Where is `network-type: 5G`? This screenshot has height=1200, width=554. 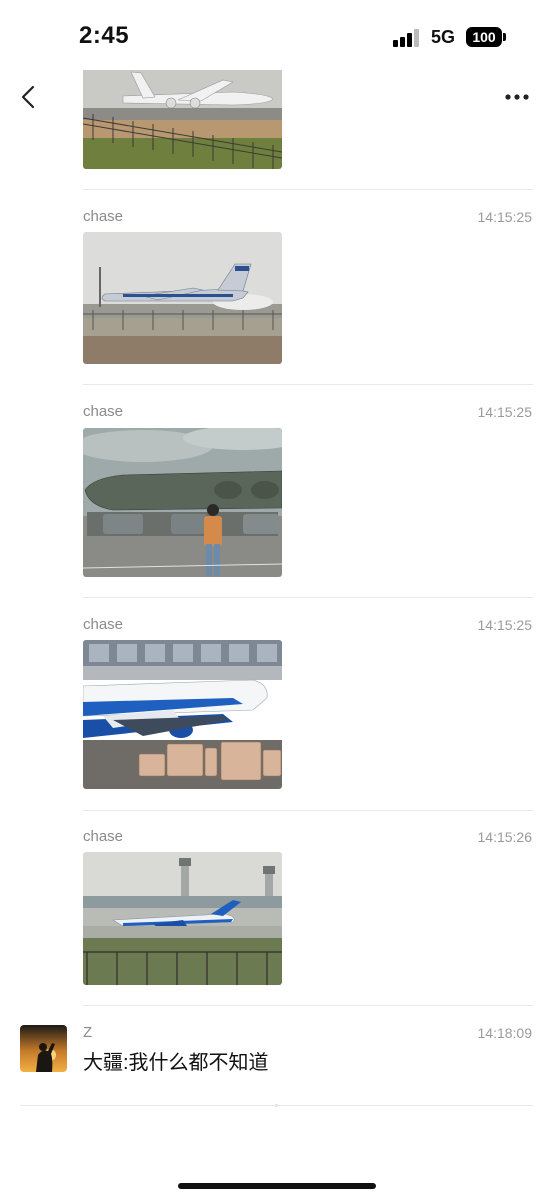
network-type: 5G is located at coordinates (443, 37).